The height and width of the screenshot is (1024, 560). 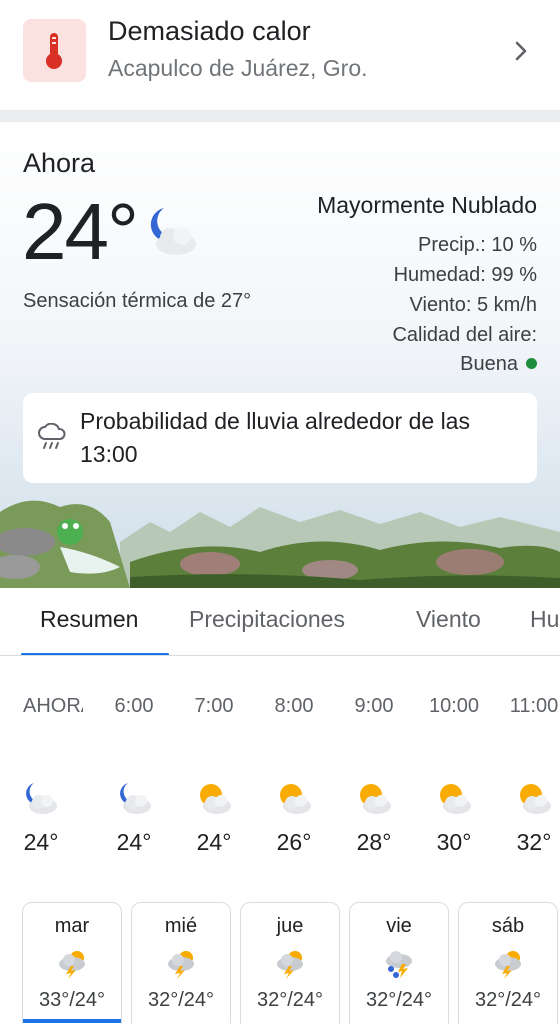 What do you see at coordinates (477, 245) in the screenshot?
I see `precip-value: Precip.: 10 %` at bounding box center [477, 245].